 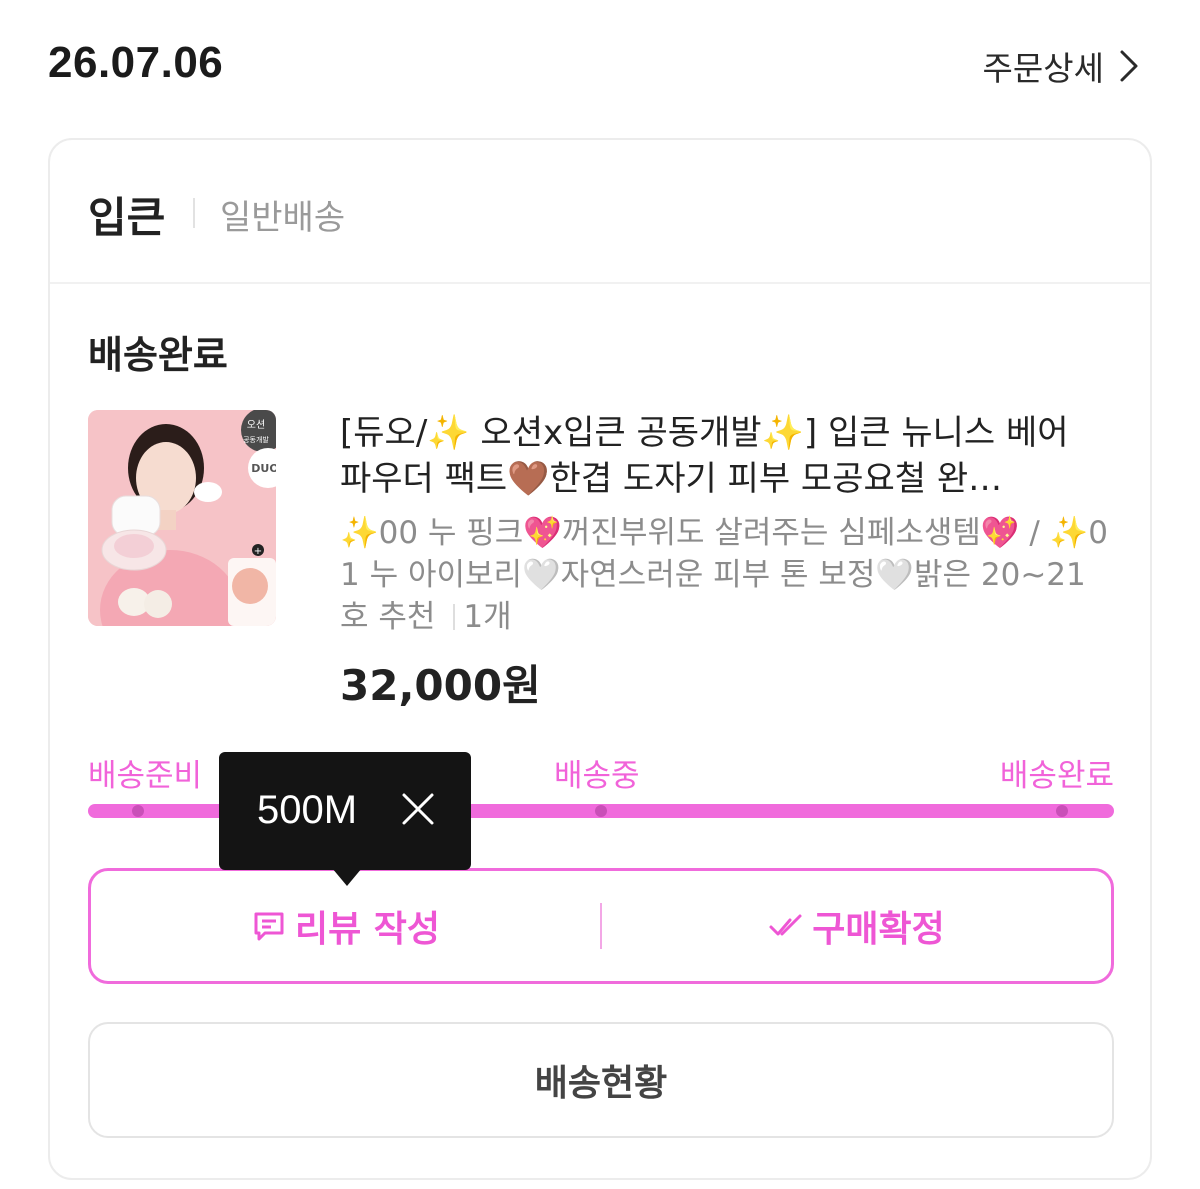 I want to click on progress-dot-delivered, so click(x=1062, y=811).